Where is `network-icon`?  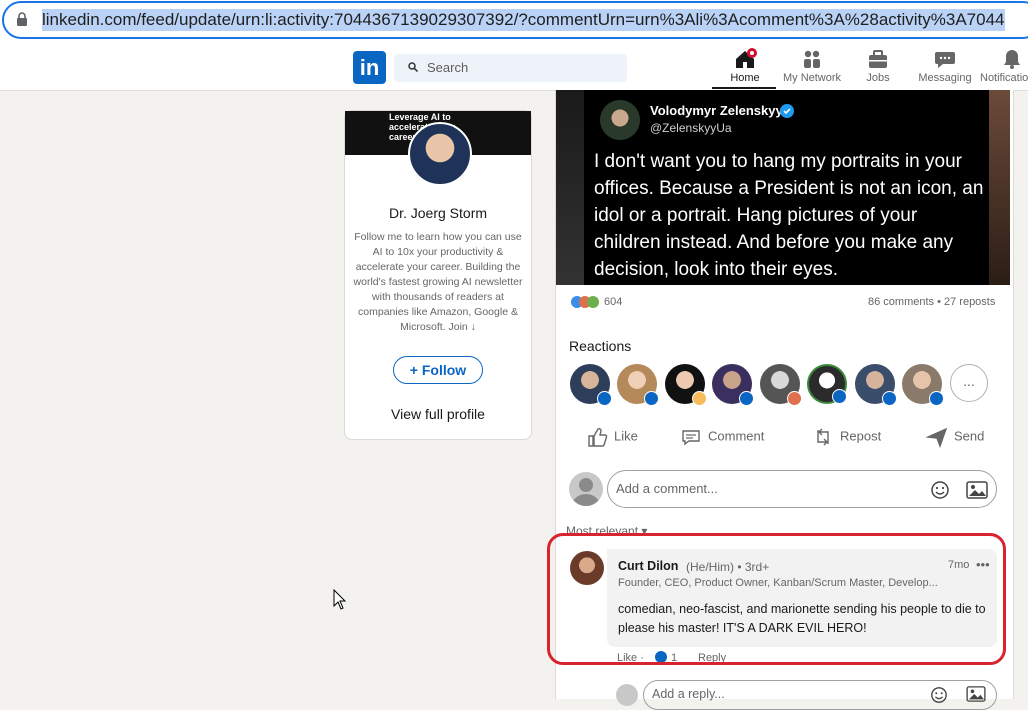 network-icon is located at coordinates (812, 59).